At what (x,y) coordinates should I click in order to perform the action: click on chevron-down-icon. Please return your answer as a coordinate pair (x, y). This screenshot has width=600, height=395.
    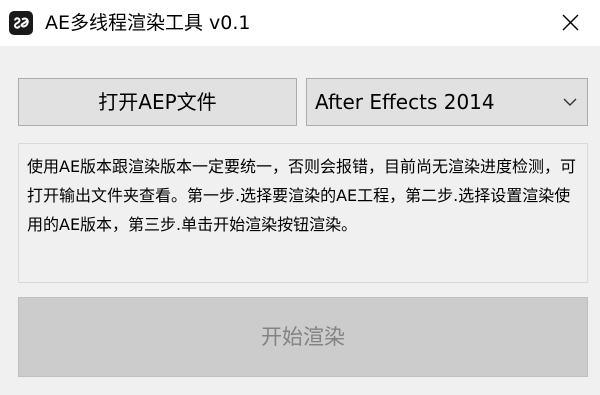
    Looking at the image, I should click on (570, 102).